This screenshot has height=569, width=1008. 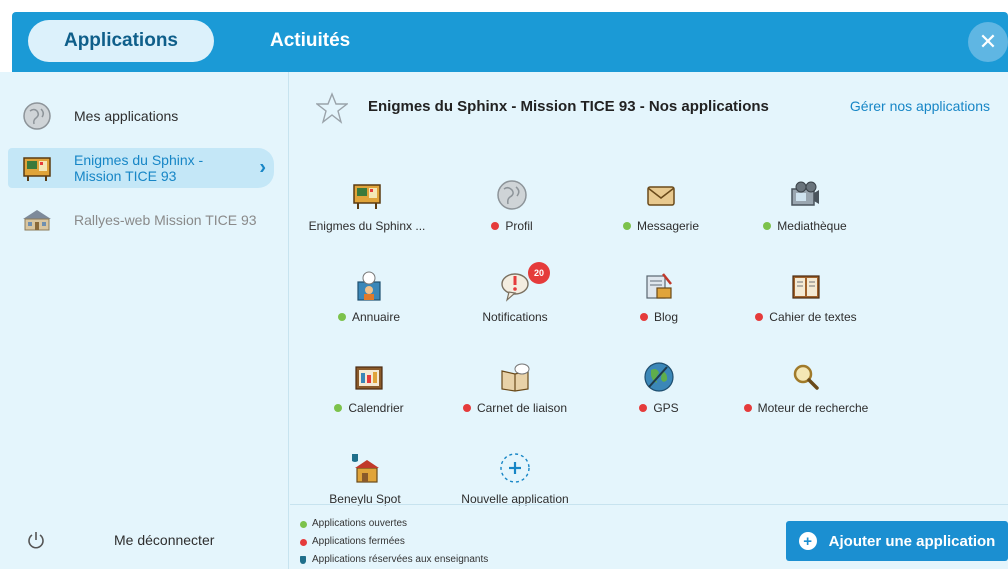 I want to click on close-icon: ✕, so click(x=988, y=41).